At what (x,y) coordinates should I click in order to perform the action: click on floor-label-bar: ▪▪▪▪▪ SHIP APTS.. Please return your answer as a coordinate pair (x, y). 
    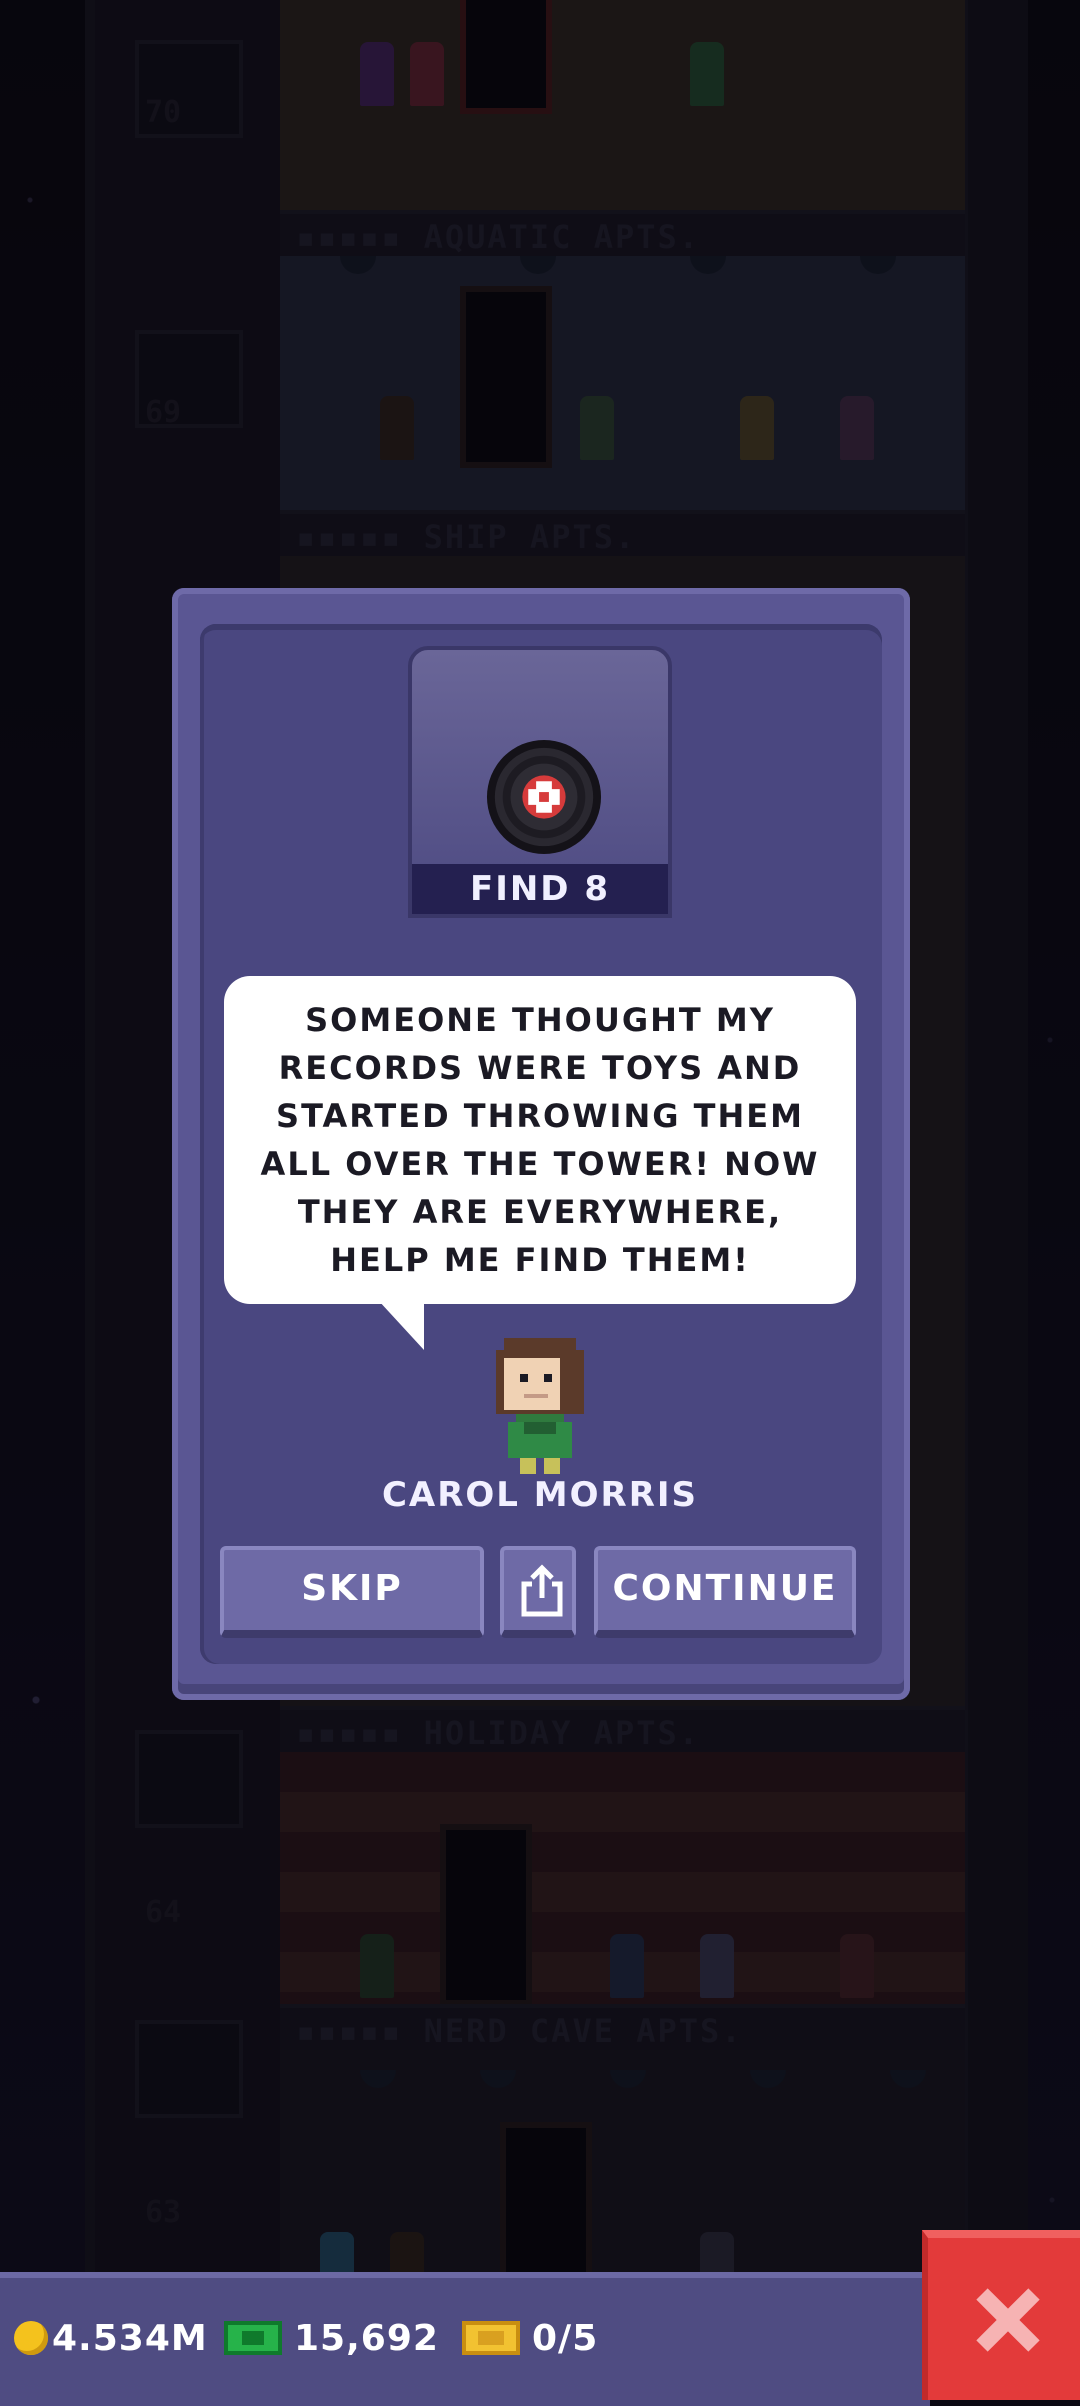
    Looking at the image, I should click on (622, 533).